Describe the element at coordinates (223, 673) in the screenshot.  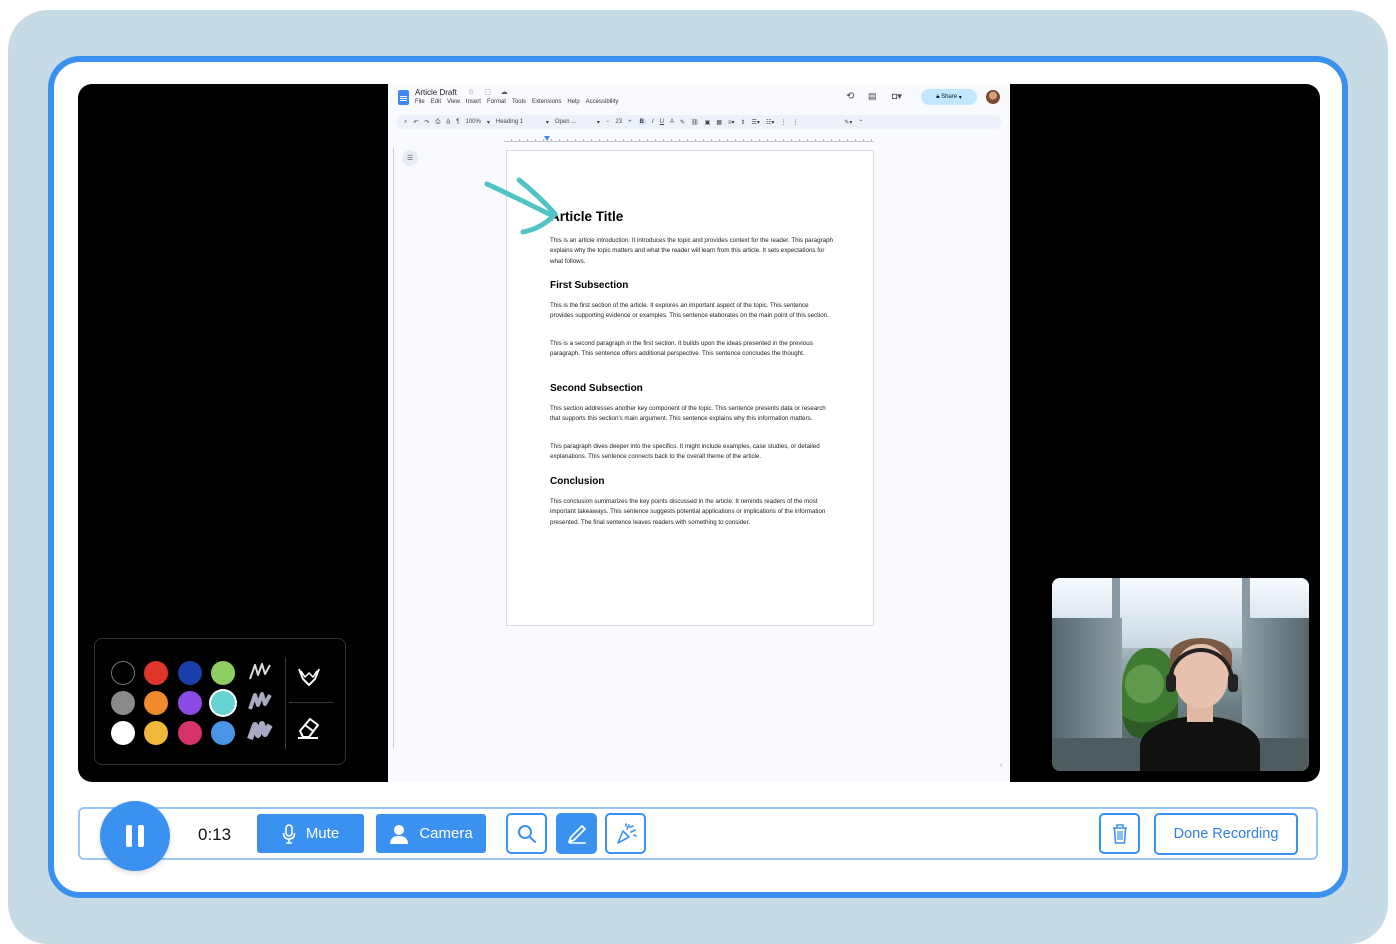
I see `color-swatch-lime` at that location.